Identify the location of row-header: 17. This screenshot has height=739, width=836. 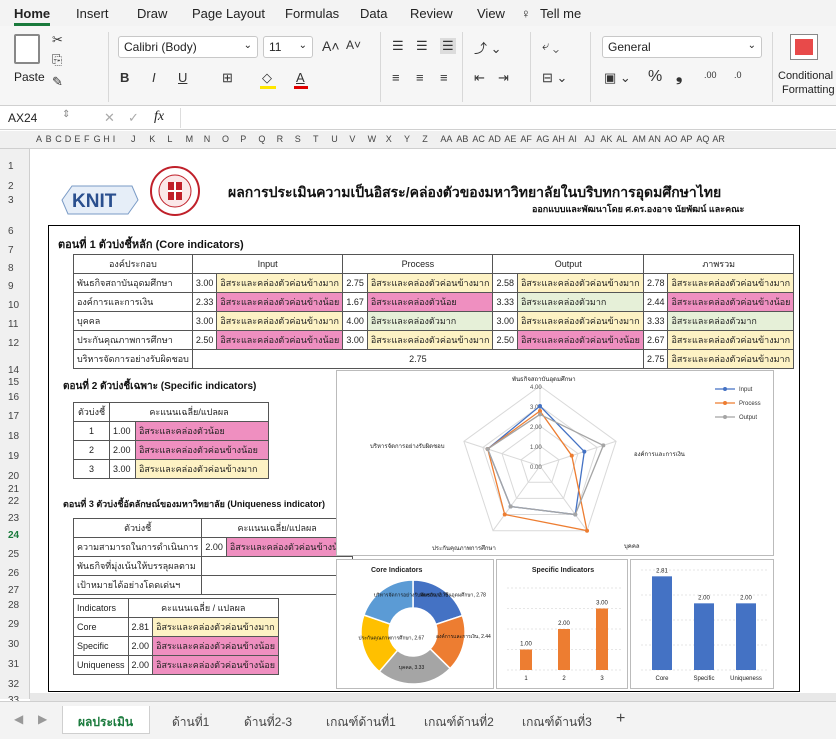
(14, 416).